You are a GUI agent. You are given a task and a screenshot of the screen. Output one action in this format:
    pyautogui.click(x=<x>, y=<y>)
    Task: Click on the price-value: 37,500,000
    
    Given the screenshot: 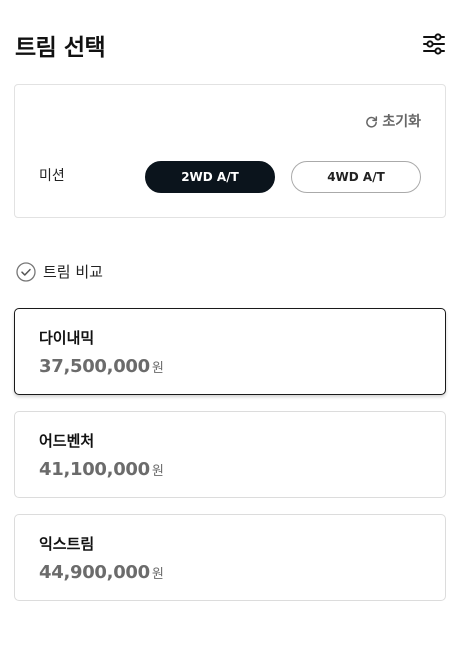 What is the action you would take?
    pyautogui.click(x=94, y=366)
    